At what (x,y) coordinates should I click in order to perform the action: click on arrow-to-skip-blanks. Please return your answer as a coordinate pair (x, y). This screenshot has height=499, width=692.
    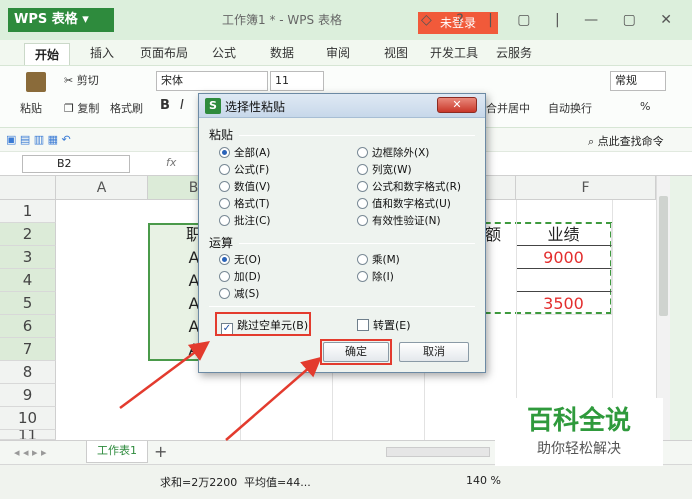
    Looking at the image, I should click on (165, 375).